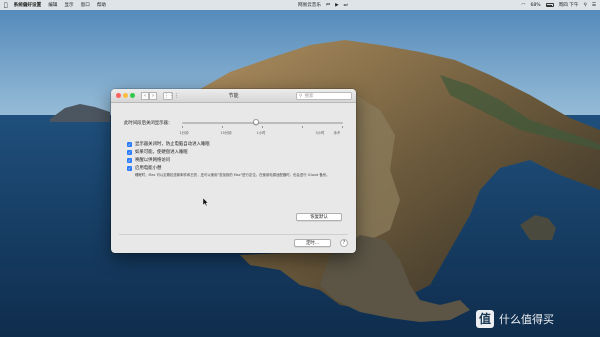 The image size is (600, 337). Describe the element at coordinates (523, 5) in the screenshot. I see `wifi-icon: ◠` at that location.